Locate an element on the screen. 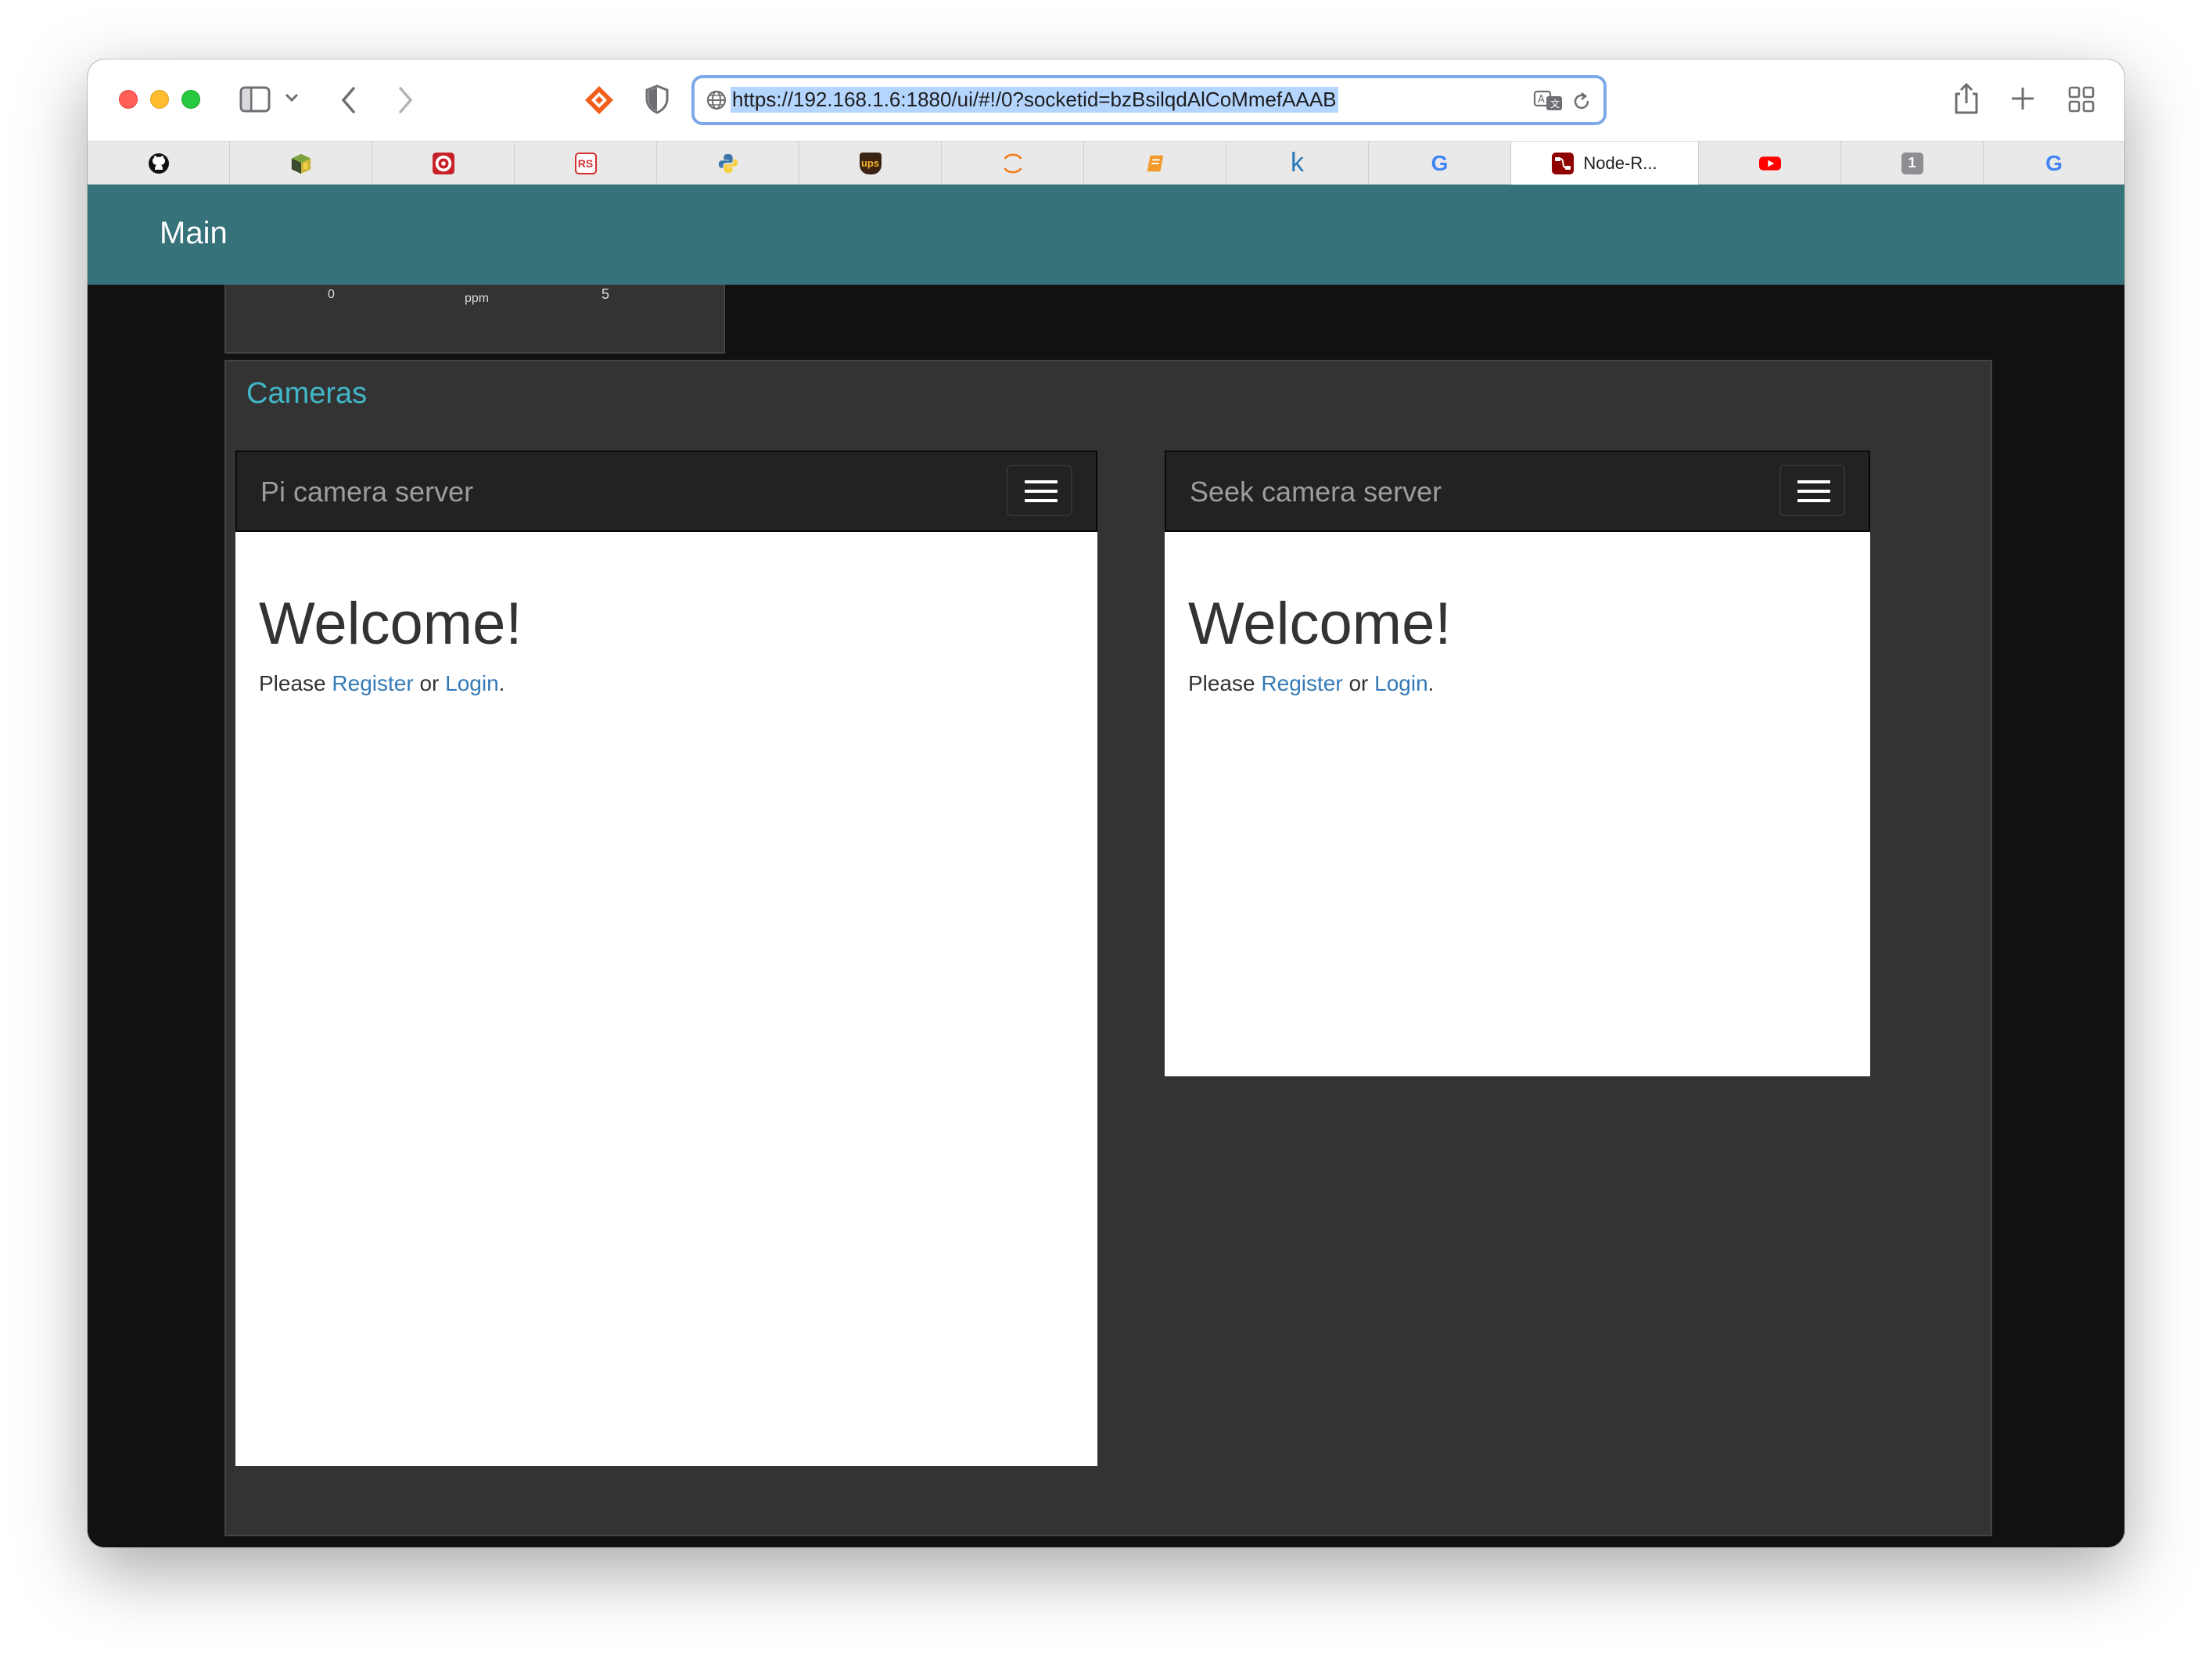 The width and height of the screenshot is (2212, 1663). tab-rs: RS is located at coordinates (586, 163).